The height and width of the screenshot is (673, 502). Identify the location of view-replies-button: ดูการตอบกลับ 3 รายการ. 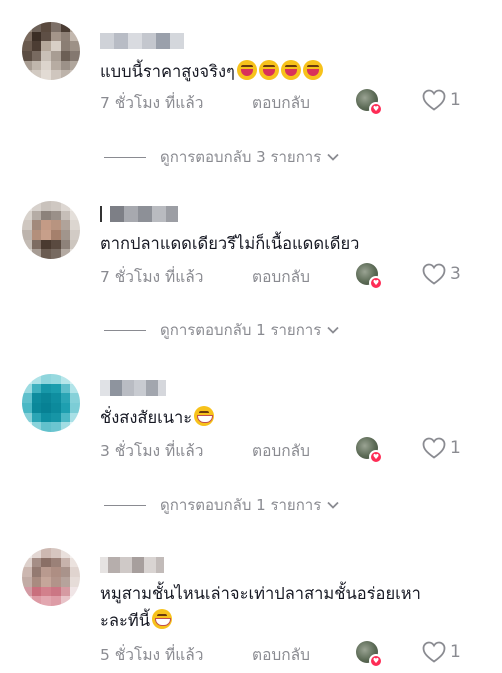
(221, 157).